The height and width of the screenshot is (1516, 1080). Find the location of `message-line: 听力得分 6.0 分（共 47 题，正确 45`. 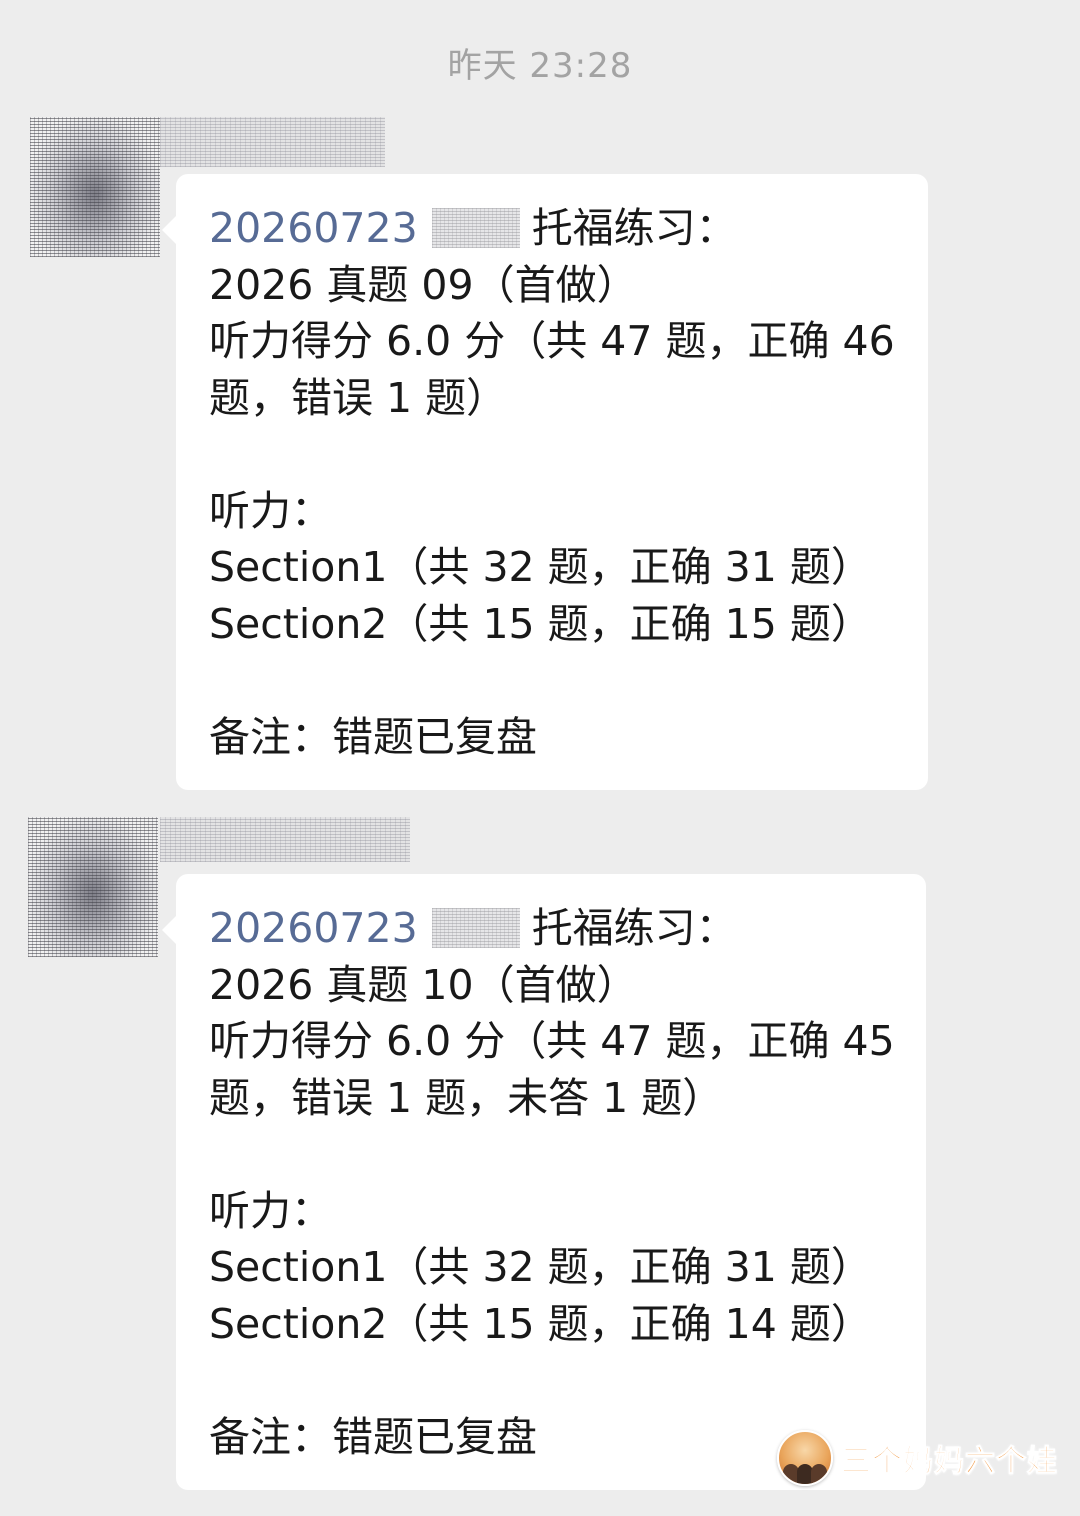

message-line: 听力得分 6.0 分（共 47 题，正确 45 is located at coordinates (552, 1041).